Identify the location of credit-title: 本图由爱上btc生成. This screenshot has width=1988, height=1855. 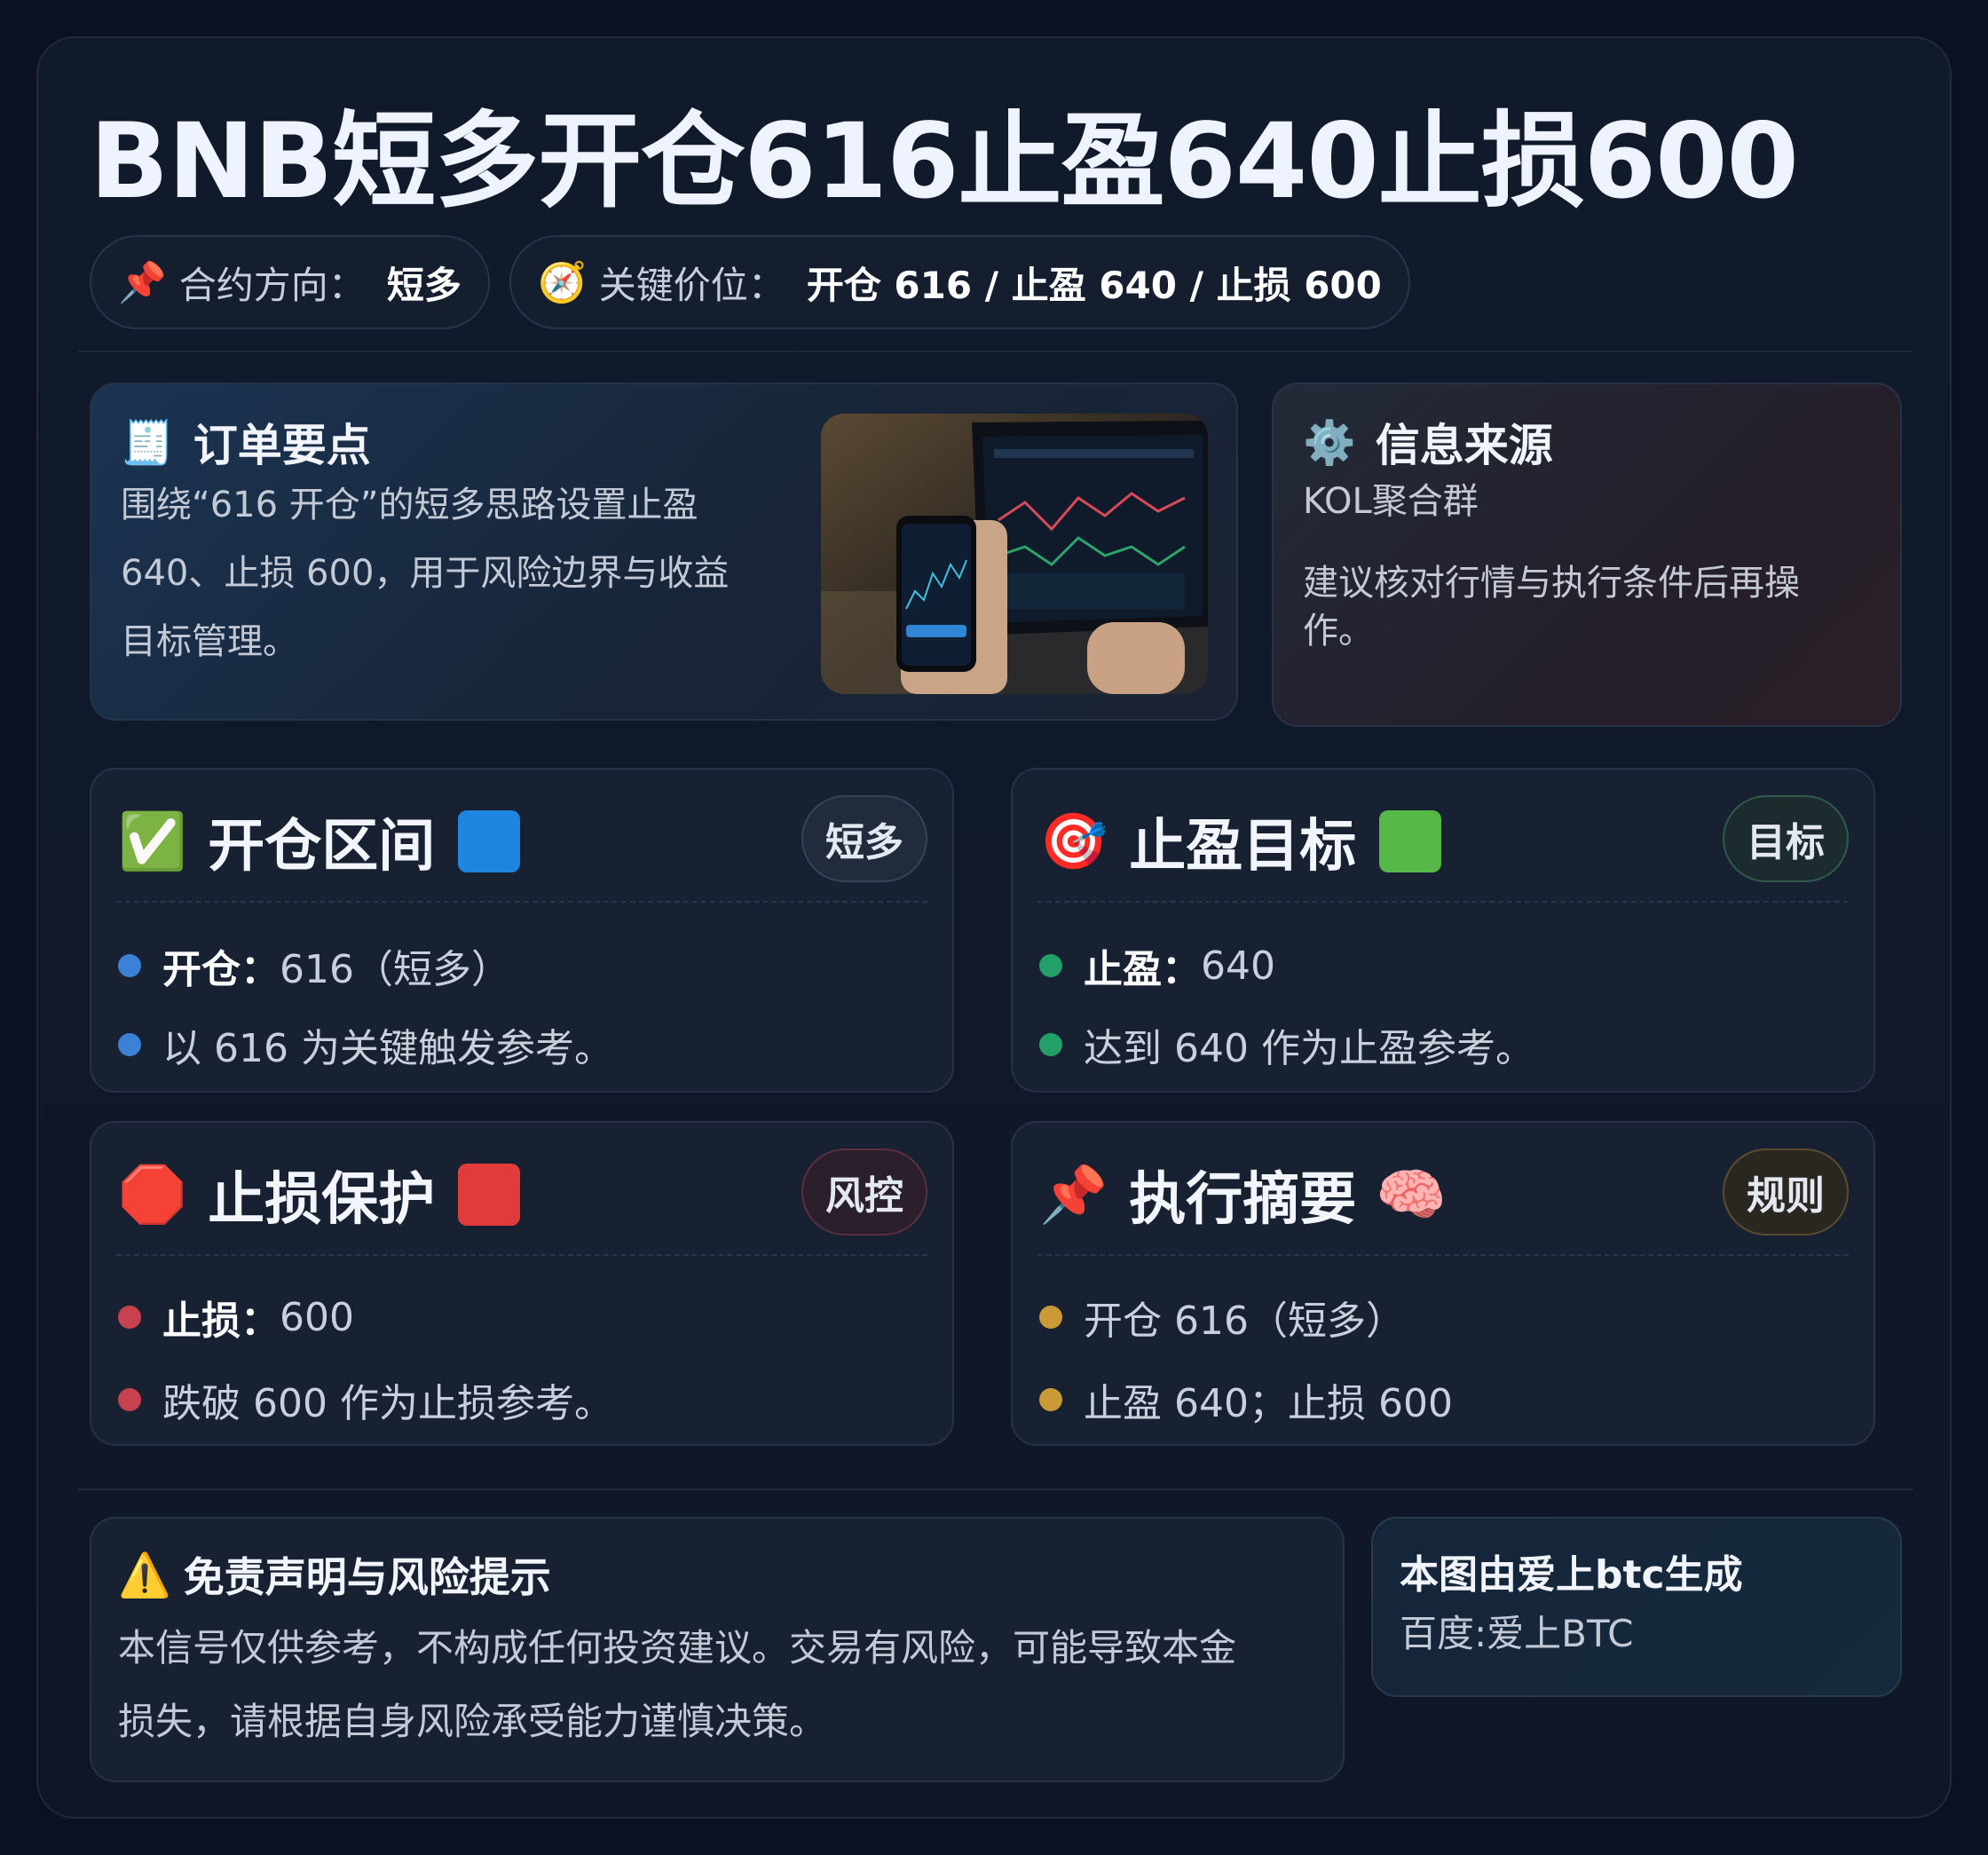
(1571, 1575).